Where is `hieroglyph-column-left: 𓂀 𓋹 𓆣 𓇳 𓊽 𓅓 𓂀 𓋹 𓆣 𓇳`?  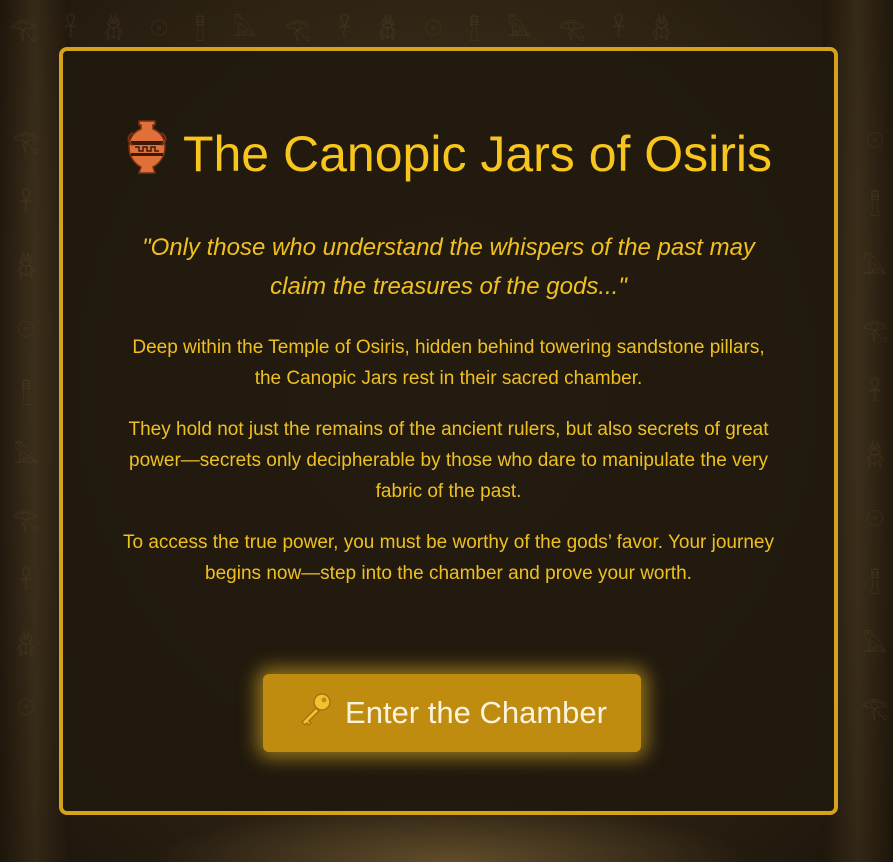 hieroglyph-column-left: 𓂀 𓋹 𓆣 𓇳 𓊽 𓅓 𓂀 𓋹 𓆣 𓇳 is located at coordinates (22, 426).